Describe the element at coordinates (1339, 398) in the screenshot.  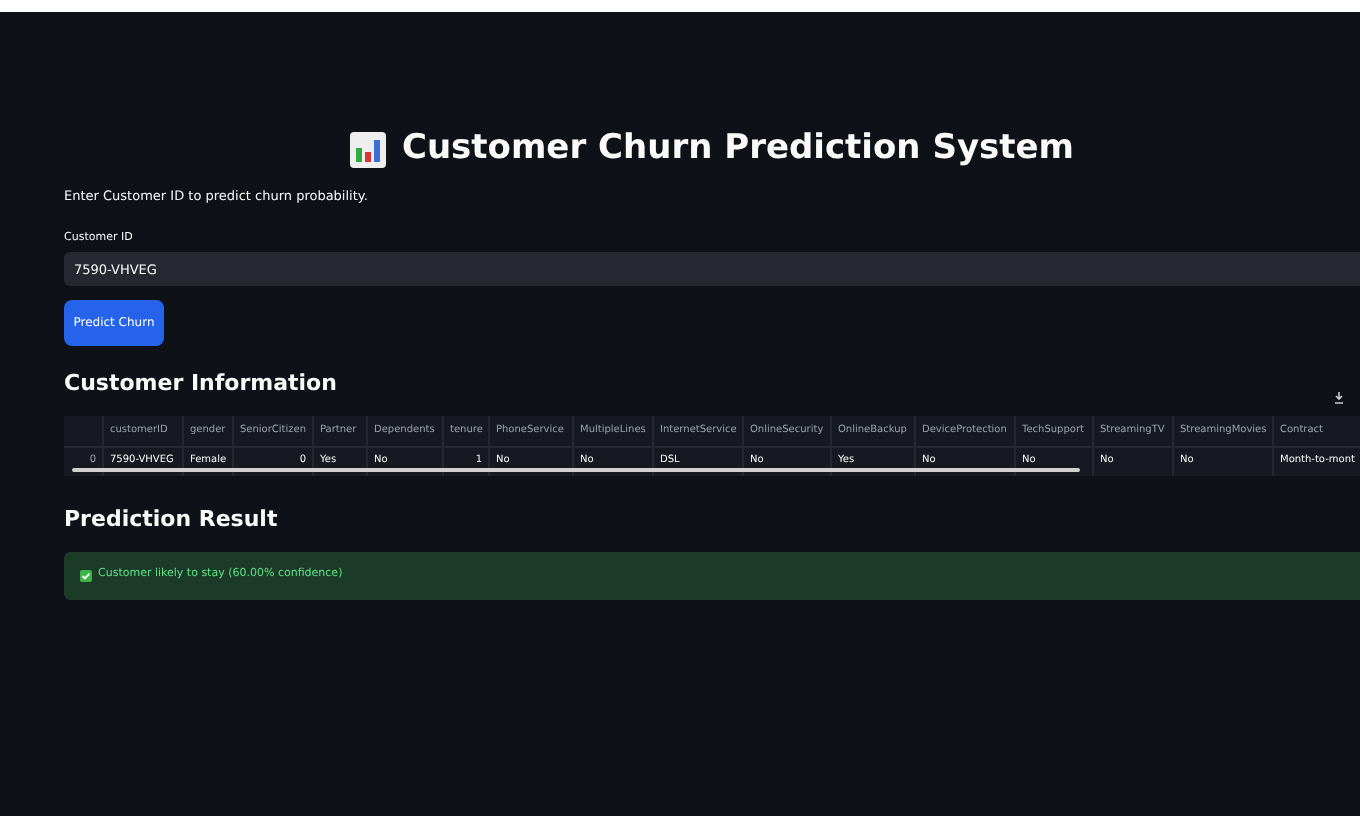
I see `download-icon` at that location.